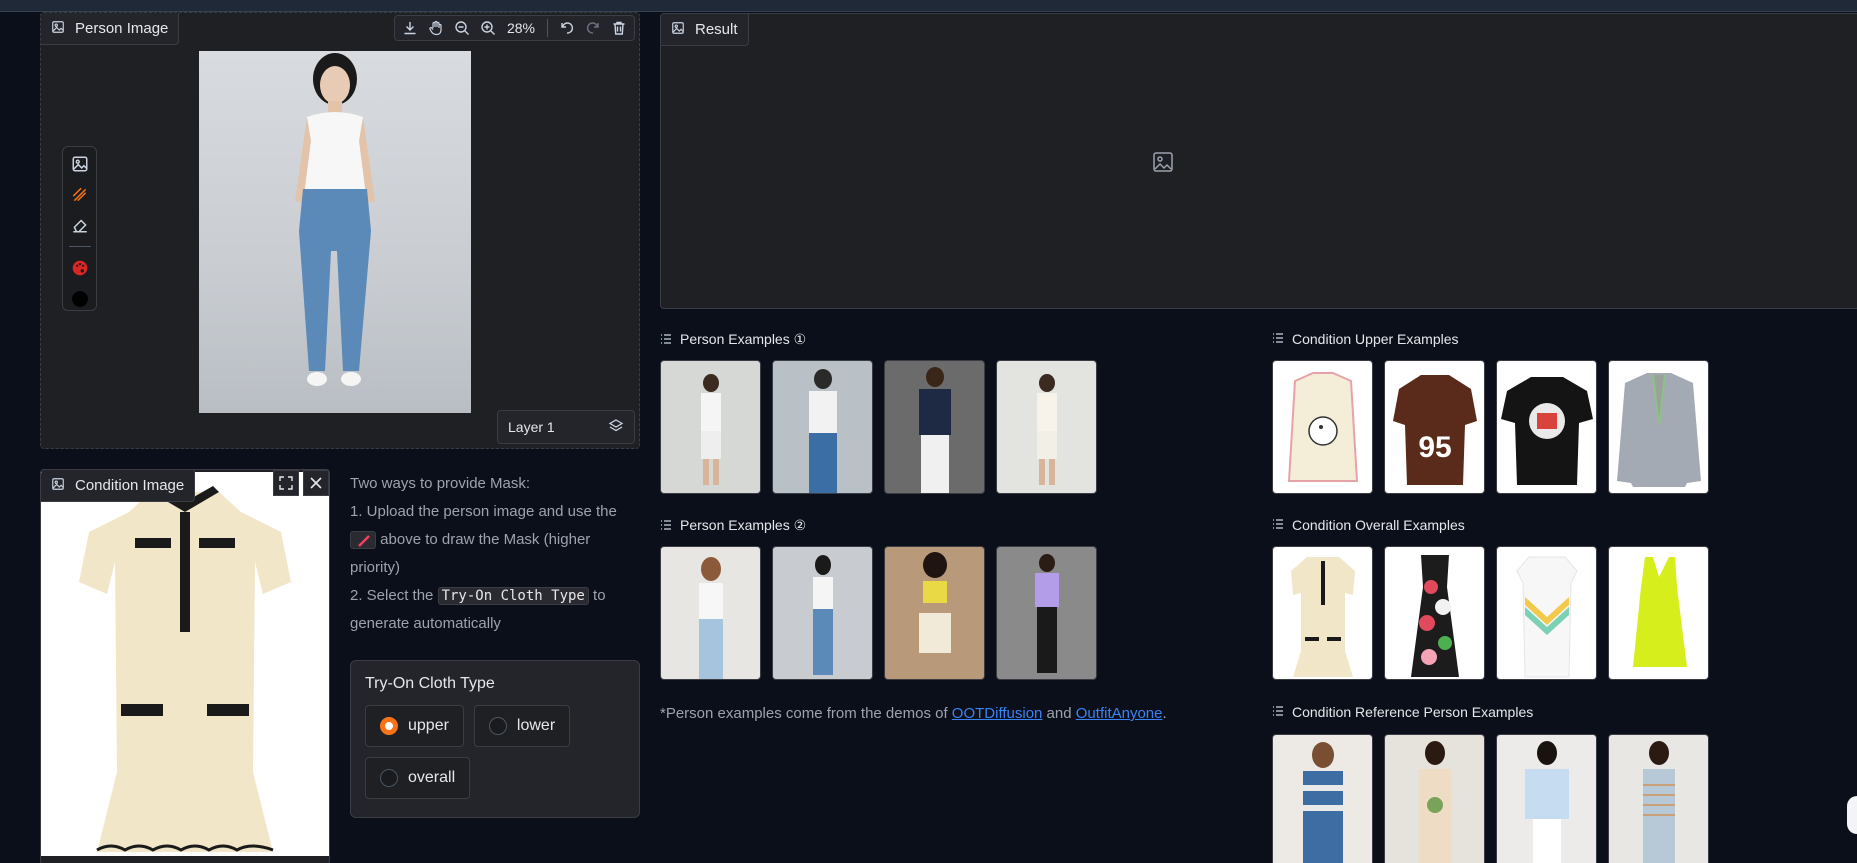 This screenshot has width=1857, height=863. I want to click on ootdiffusion-link: OOTDiffusion, so click(997, 713).